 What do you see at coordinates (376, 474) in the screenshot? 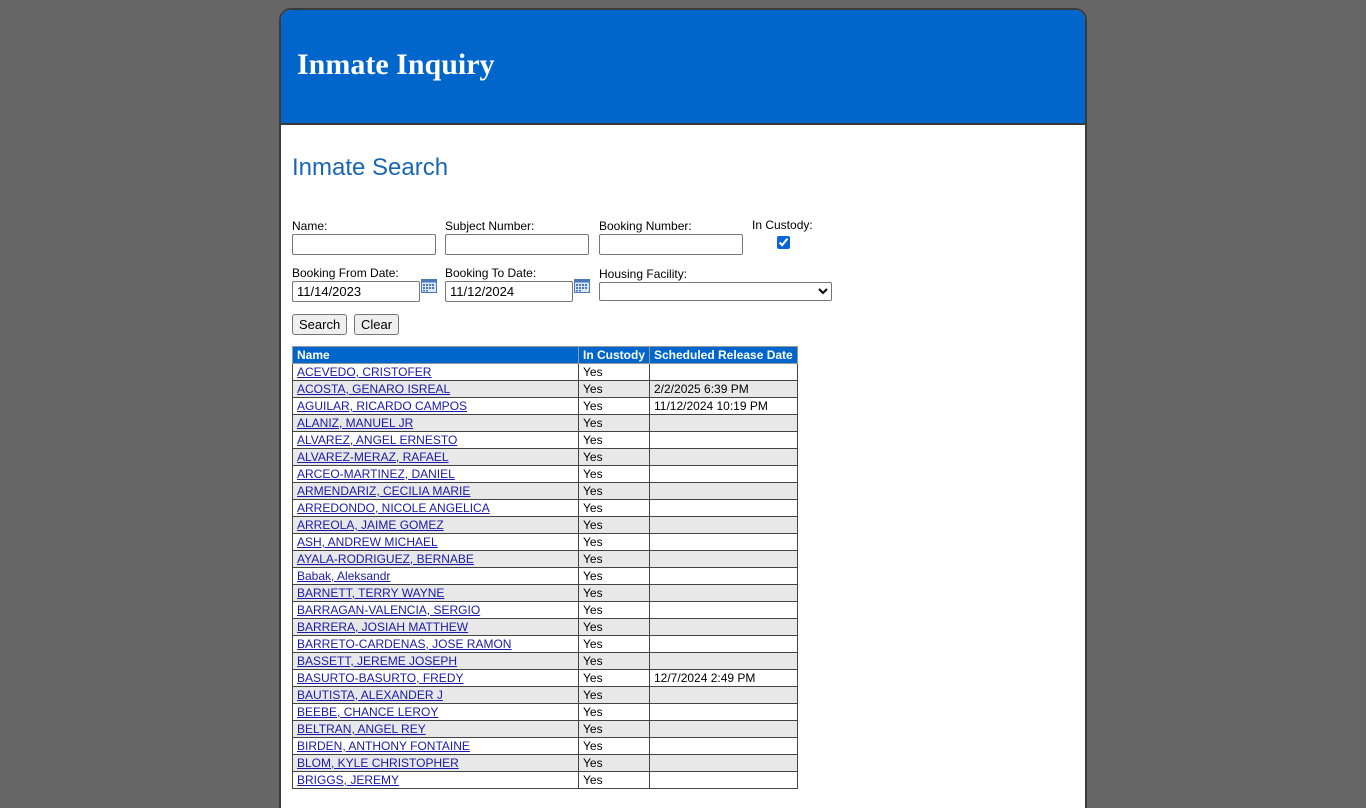
I see `inmate-name-link: ARCEO-MARTINEZ, DANIEL` at bounding box center [376, 474].